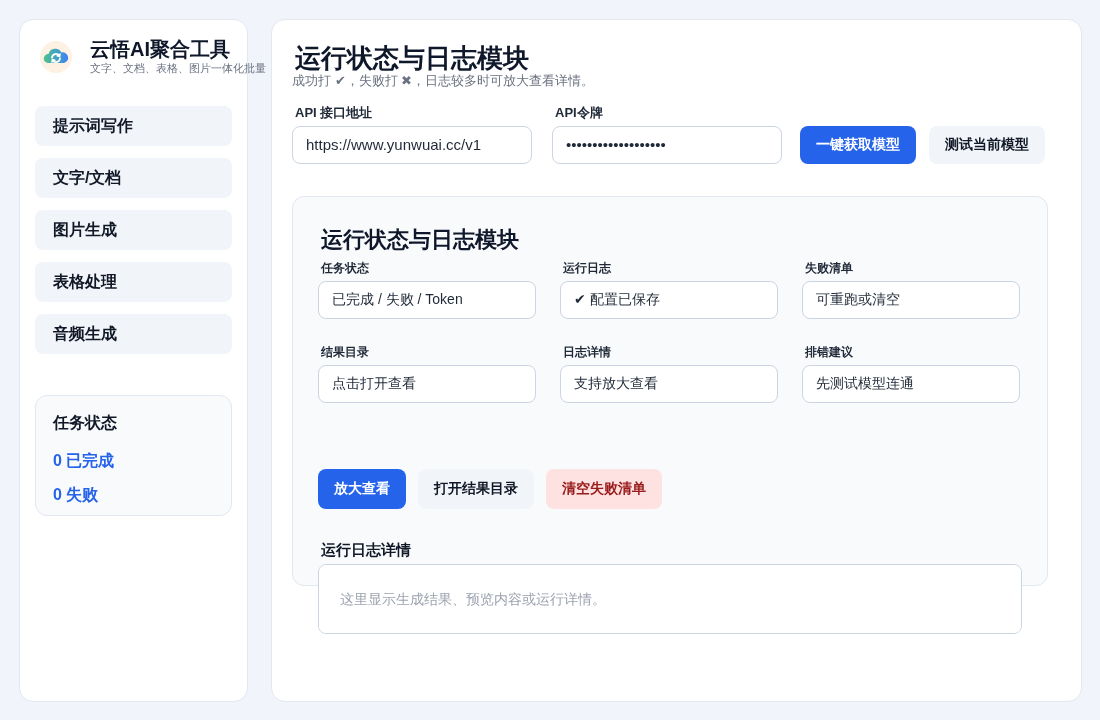  Describe the element at coordinates (133, 230) in the screenshot. I see `nav-item: 图片生成` at that location.